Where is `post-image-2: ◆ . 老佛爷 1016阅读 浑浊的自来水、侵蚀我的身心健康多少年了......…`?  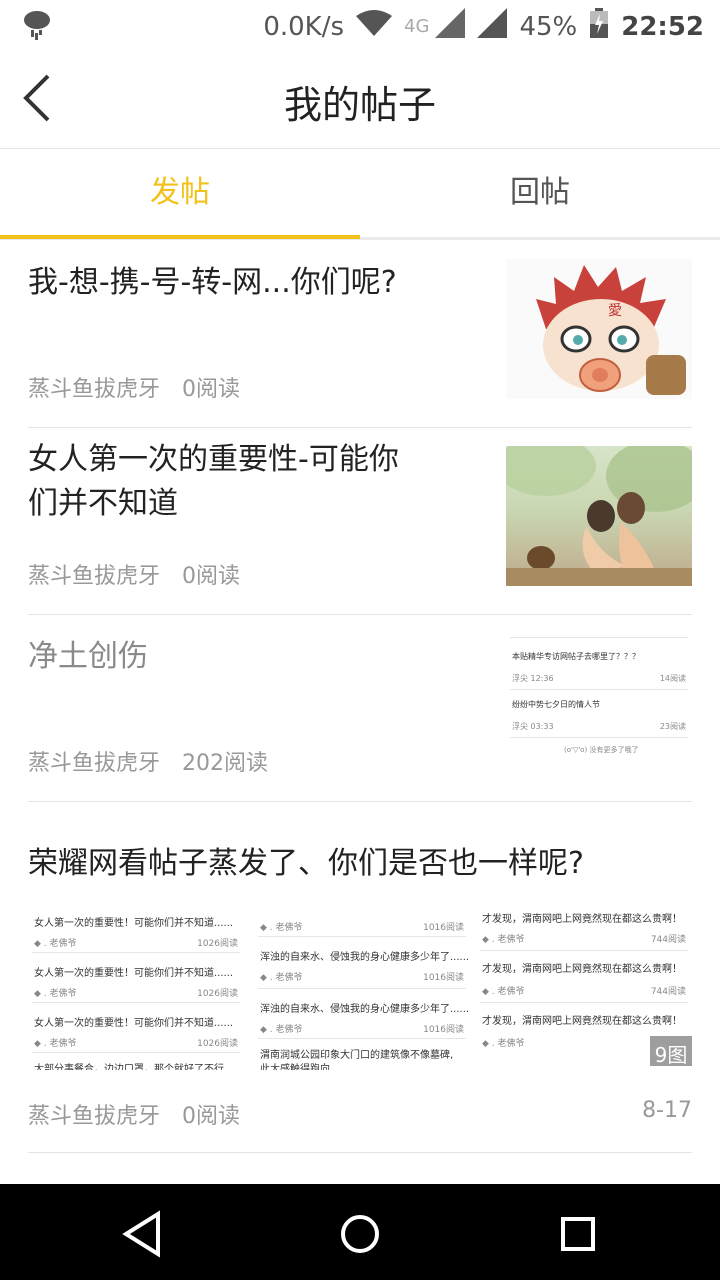 post-image-2: ◆ . 老佛爷 1016阅读 浑浊的自来水、侵蚀我的身心健康多少年了......… is located at coordinates (362, 988).